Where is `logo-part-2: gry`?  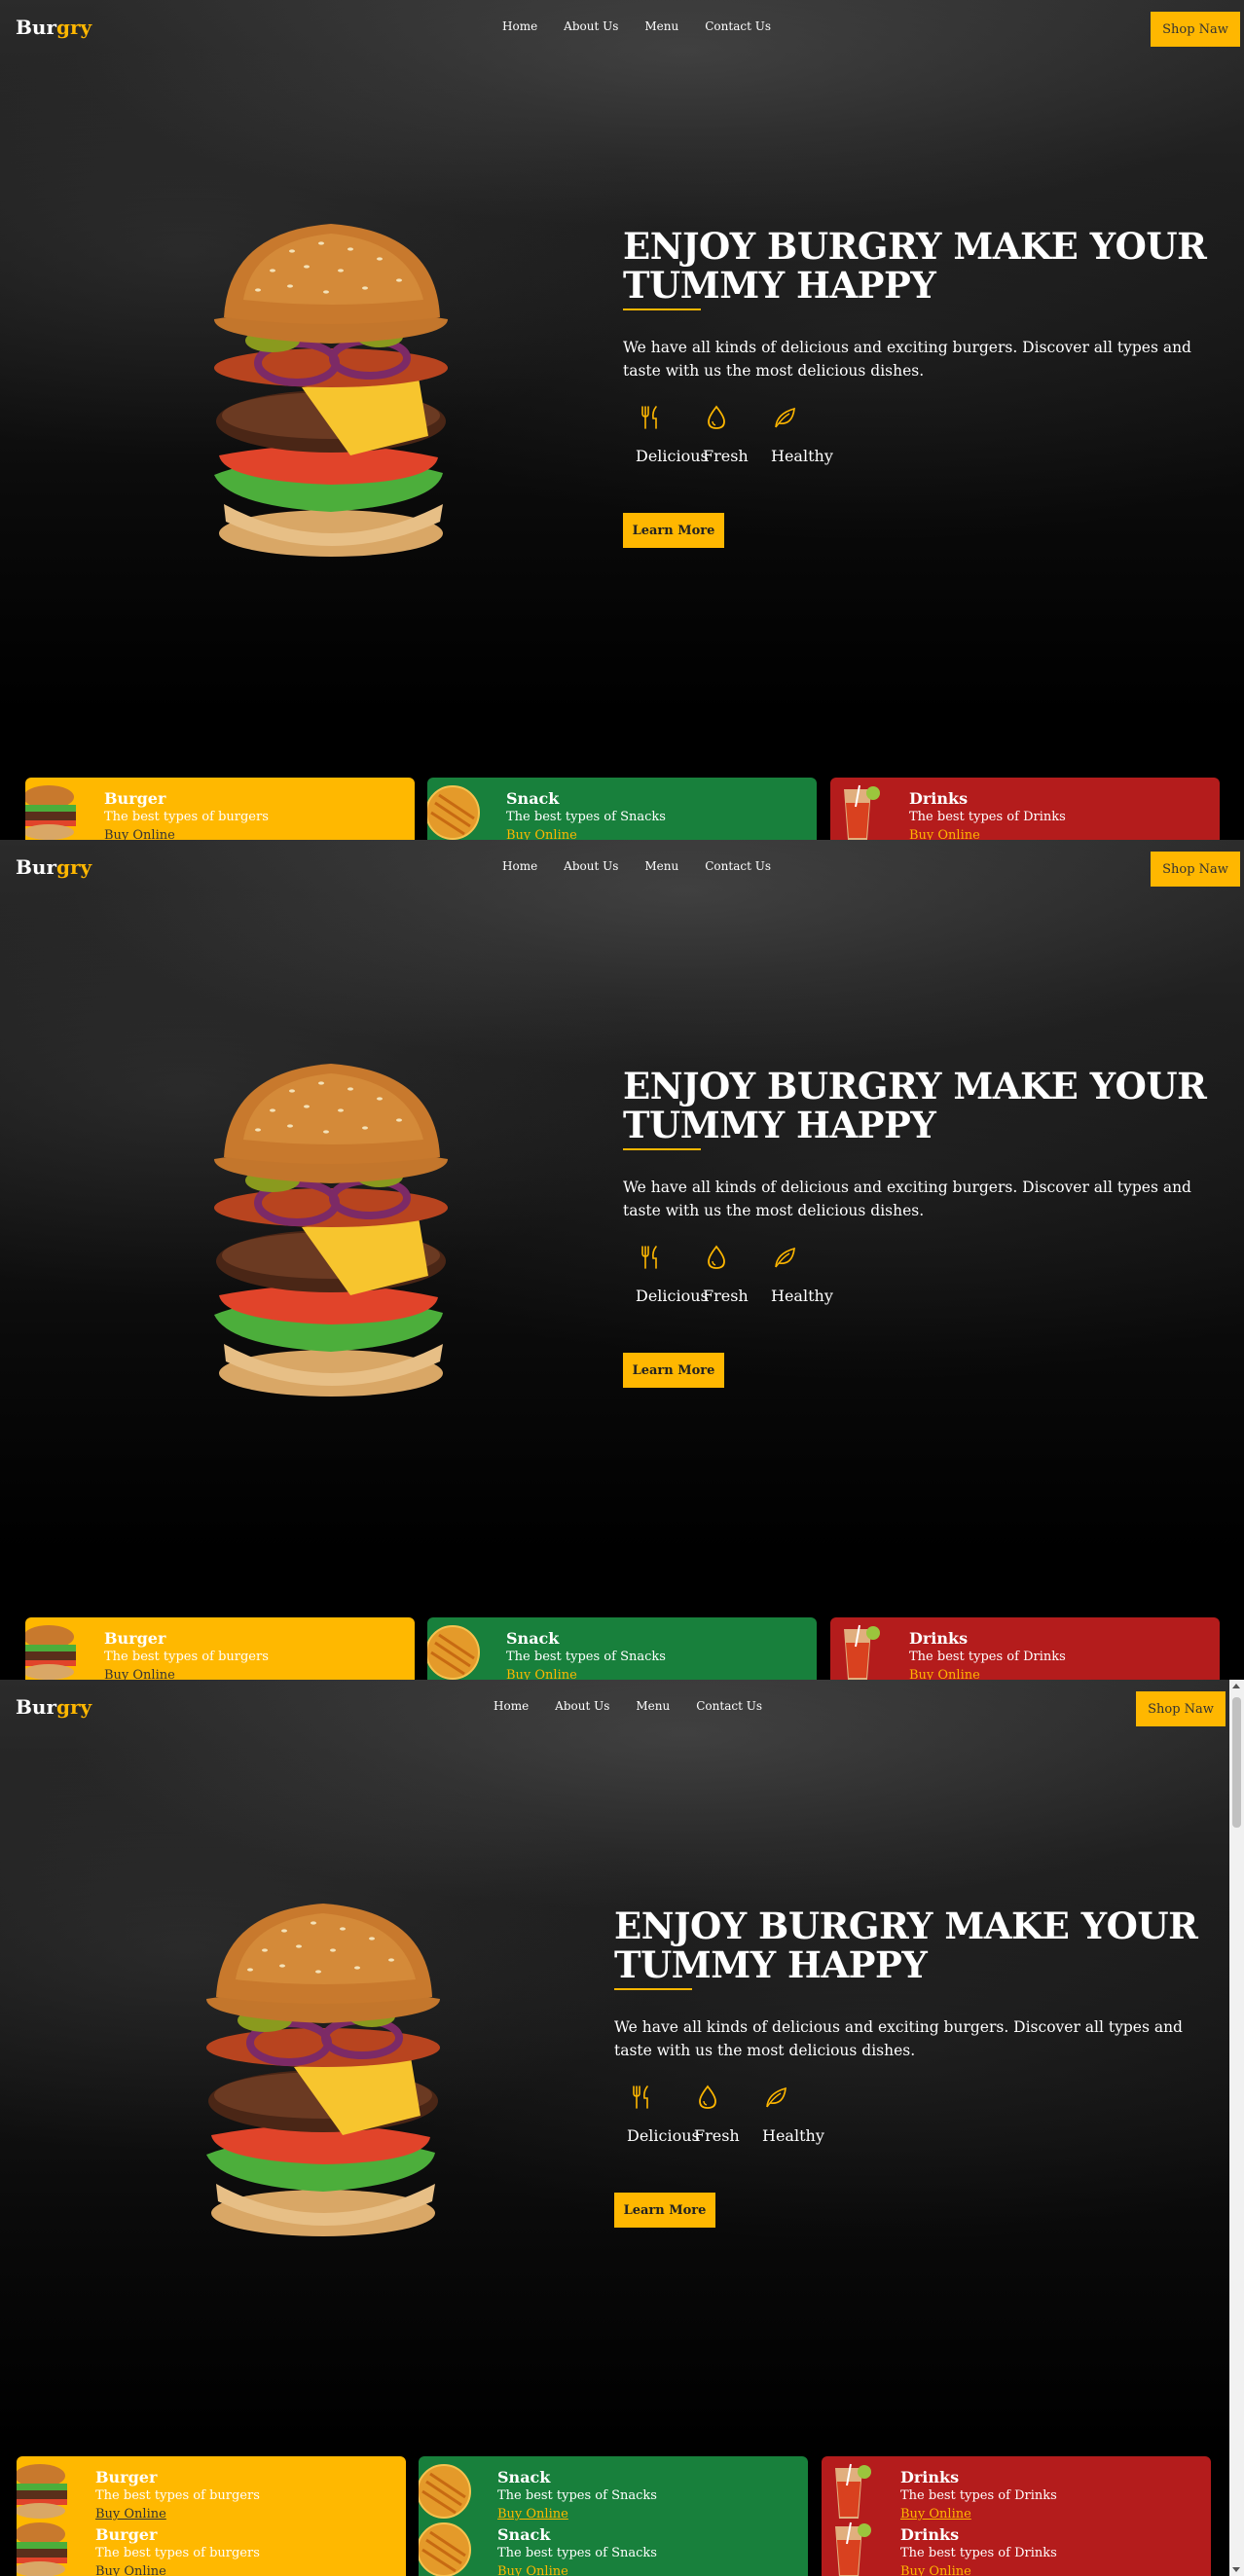 logo-part-2: gry is located at coordinates (73, 867).